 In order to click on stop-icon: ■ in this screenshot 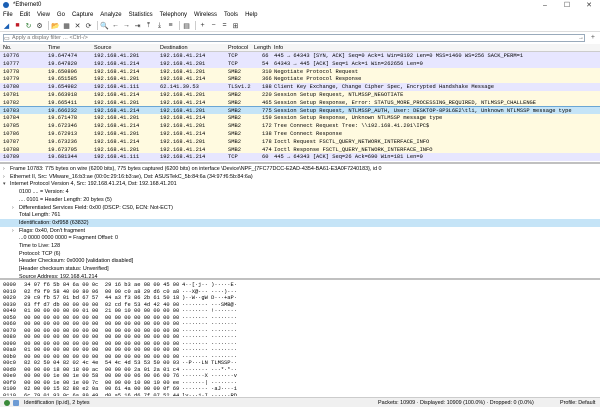, I will do `click(17, 25)`.